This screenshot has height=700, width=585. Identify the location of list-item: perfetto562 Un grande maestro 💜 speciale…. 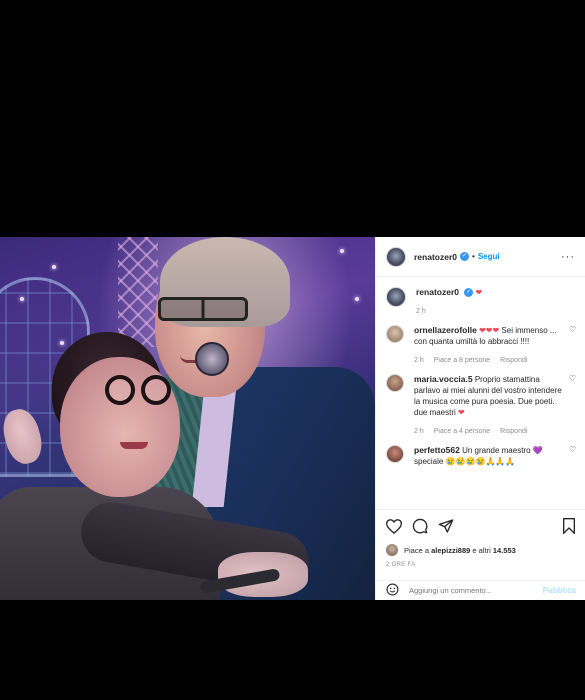
(481, 456).